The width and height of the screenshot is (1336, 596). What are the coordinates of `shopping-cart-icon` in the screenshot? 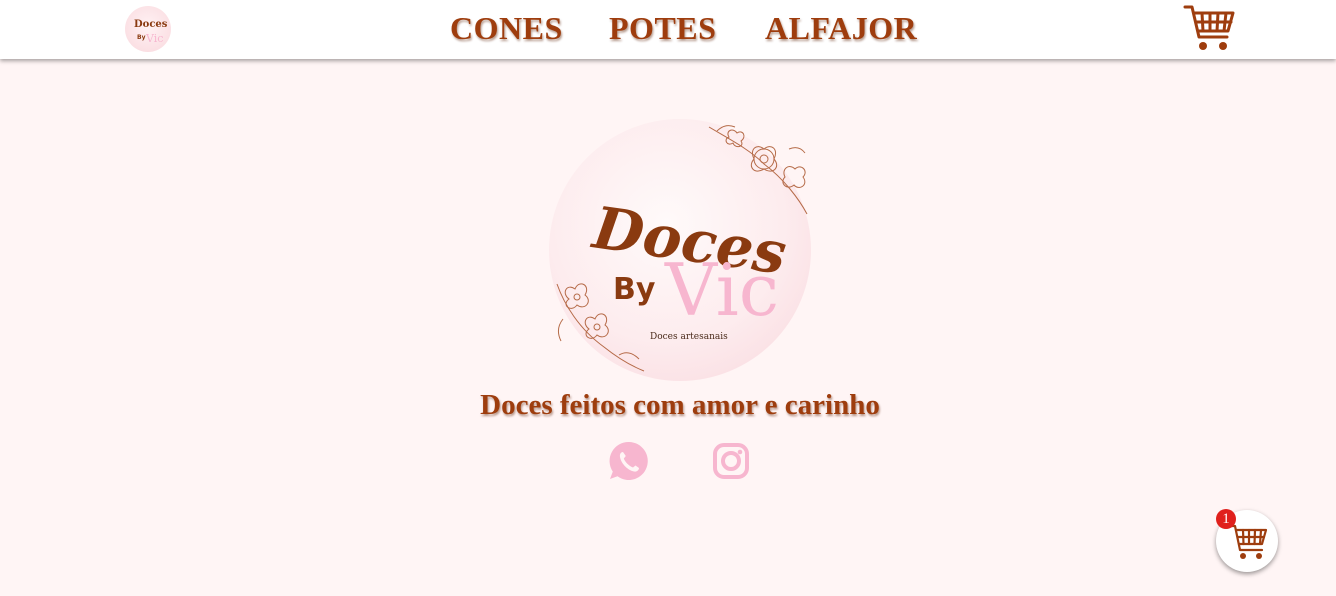 It's located at (1209, 27).